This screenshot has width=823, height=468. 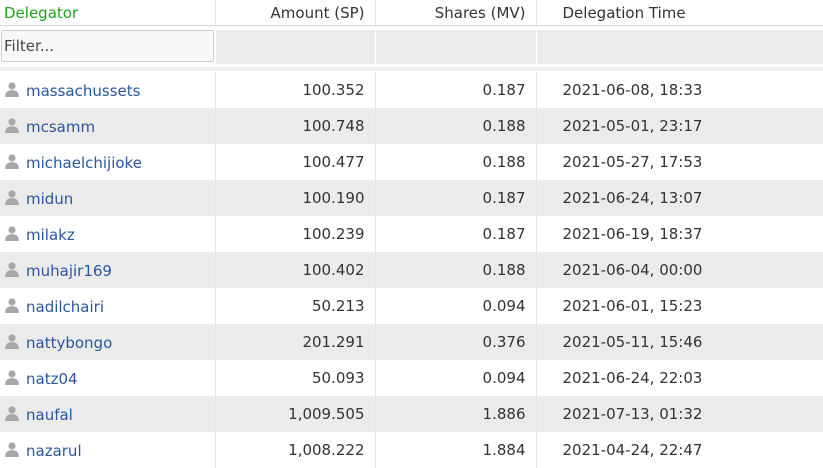 I want to click on amount-cell: 100.477, so click(x=295, y=162).